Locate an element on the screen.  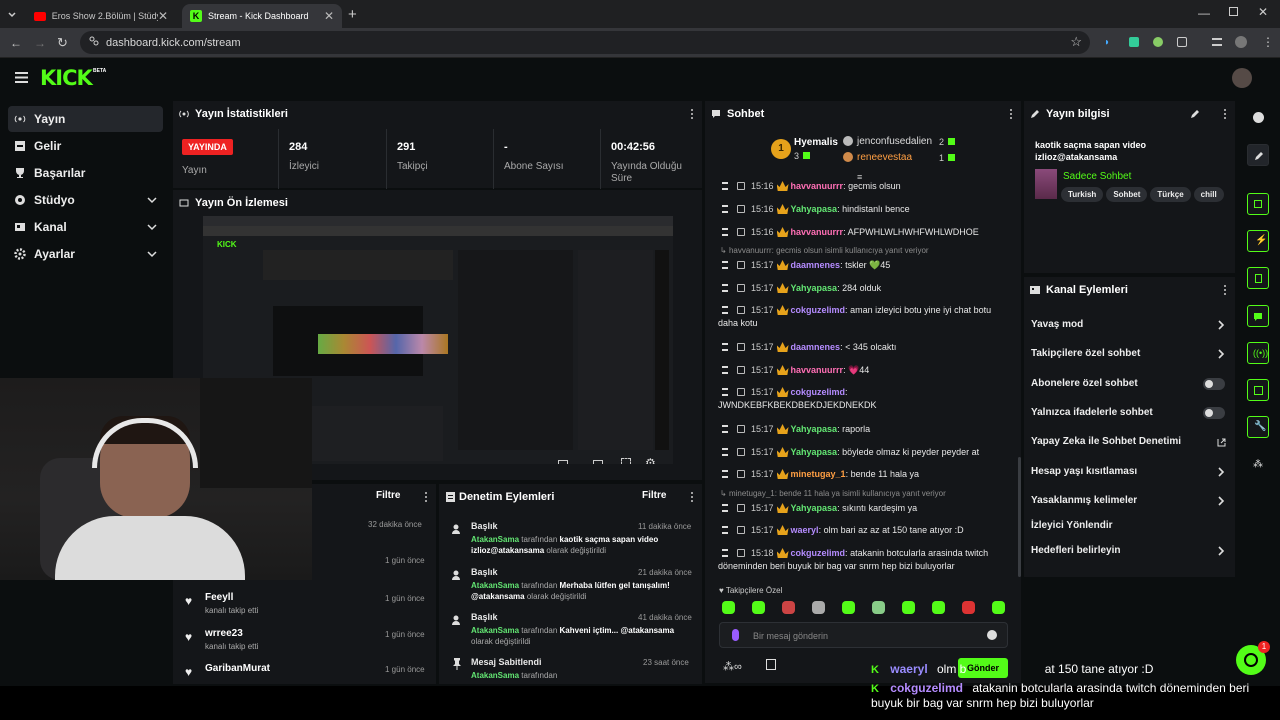
extension-icon: ◗ is located at coordinates (1109, 43).